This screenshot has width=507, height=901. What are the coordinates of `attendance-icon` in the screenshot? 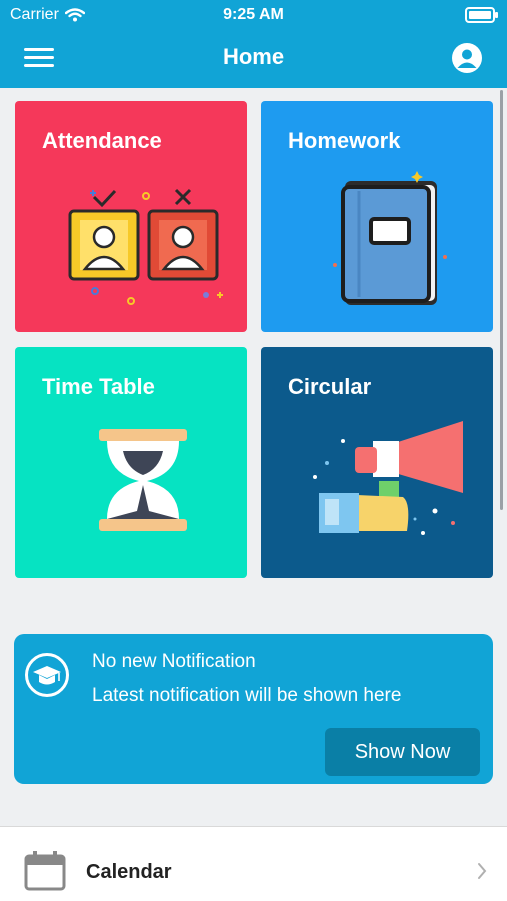 It's located at (145, 246).